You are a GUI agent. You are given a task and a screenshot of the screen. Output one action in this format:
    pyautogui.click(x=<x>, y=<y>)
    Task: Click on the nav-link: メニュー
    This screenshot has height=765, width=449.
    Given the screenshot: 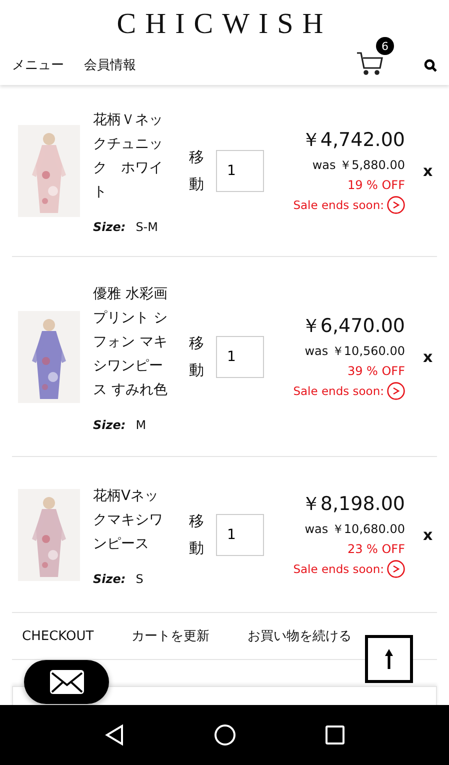 What is the action you would take?
    pyautogui.click(x=38, y=65)
    